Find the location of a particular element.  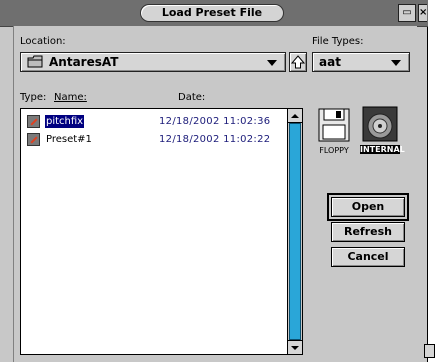

scroll-down-button is located at coordinates (295, 347).